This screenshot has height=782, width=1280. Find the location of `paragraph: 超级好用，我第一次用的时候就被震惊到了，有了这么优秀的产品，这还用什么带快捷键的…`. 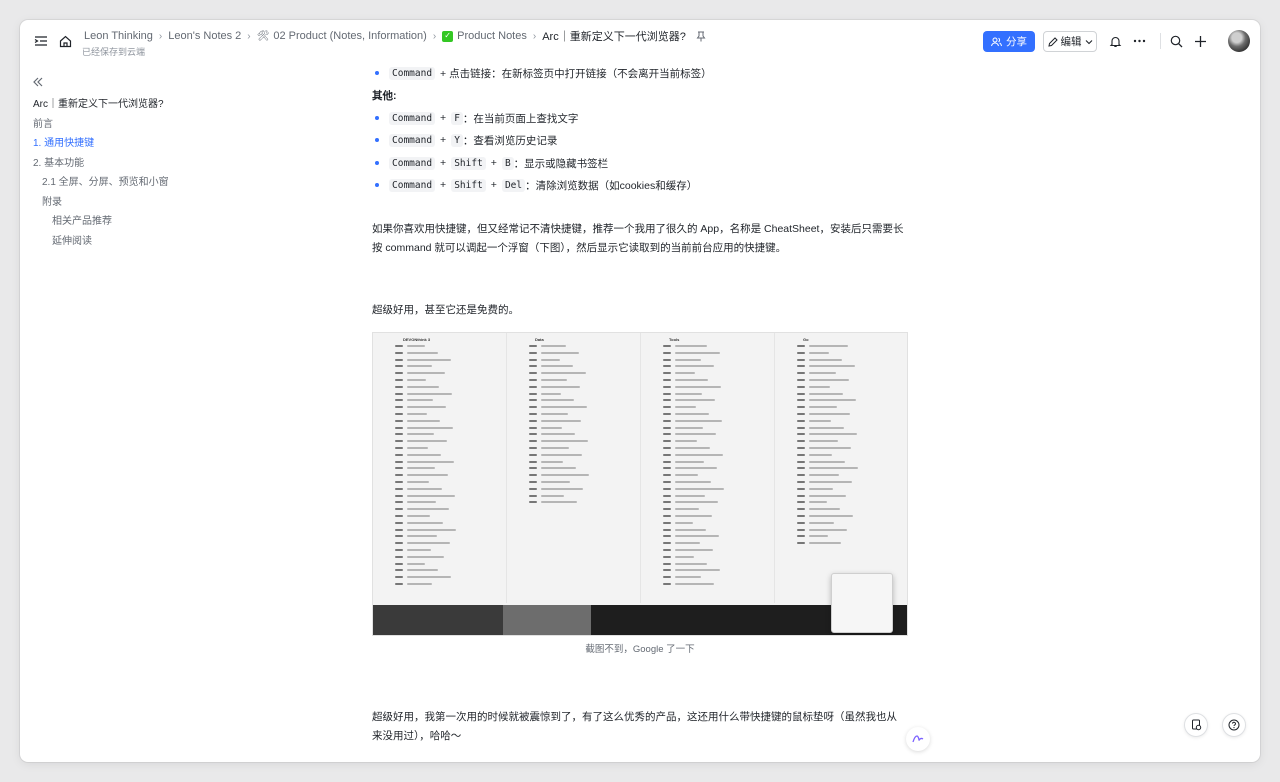

paragraph: 超级好用，我第一次用的时候就被震惊到了，有了这么优秀的产品，这还用什么带快捷键的… is located at coordinates (634, 726).